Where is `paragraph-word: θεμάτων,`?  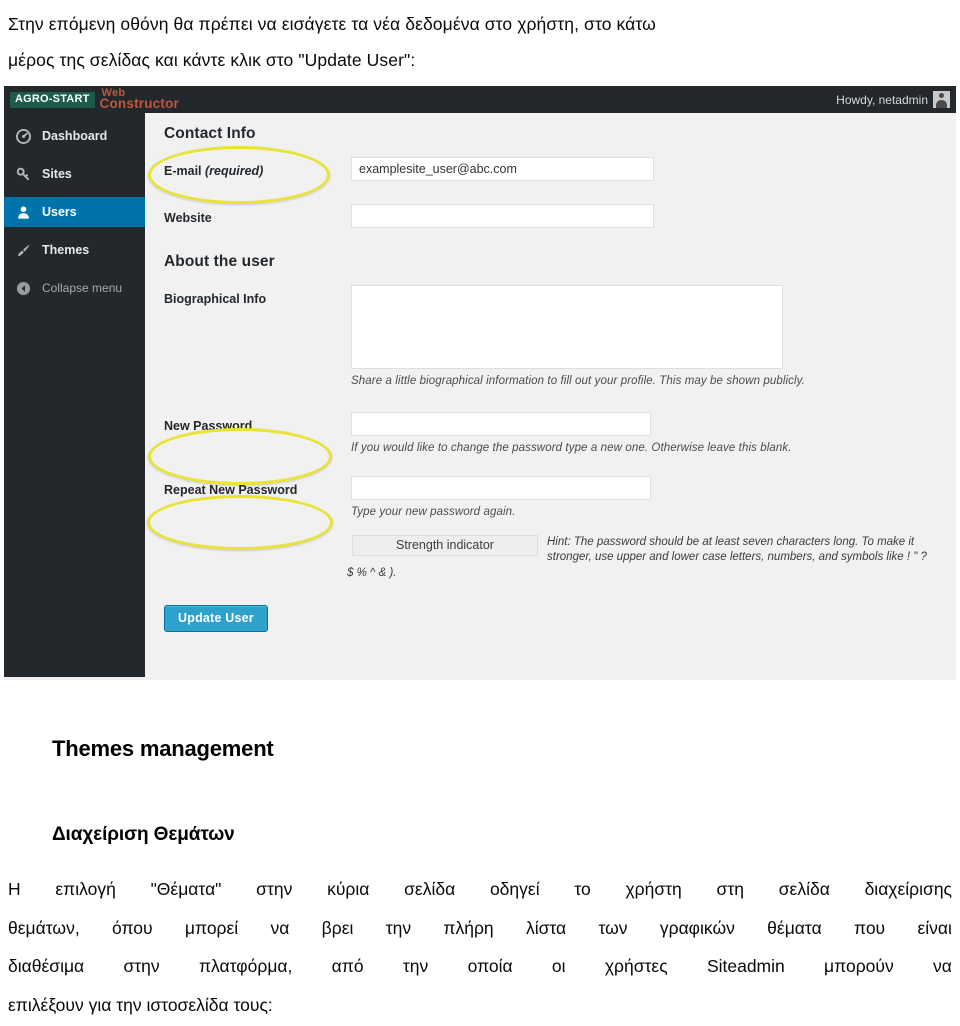 paragraph-word: θεμάτων, is located at coordinates (44, 927).